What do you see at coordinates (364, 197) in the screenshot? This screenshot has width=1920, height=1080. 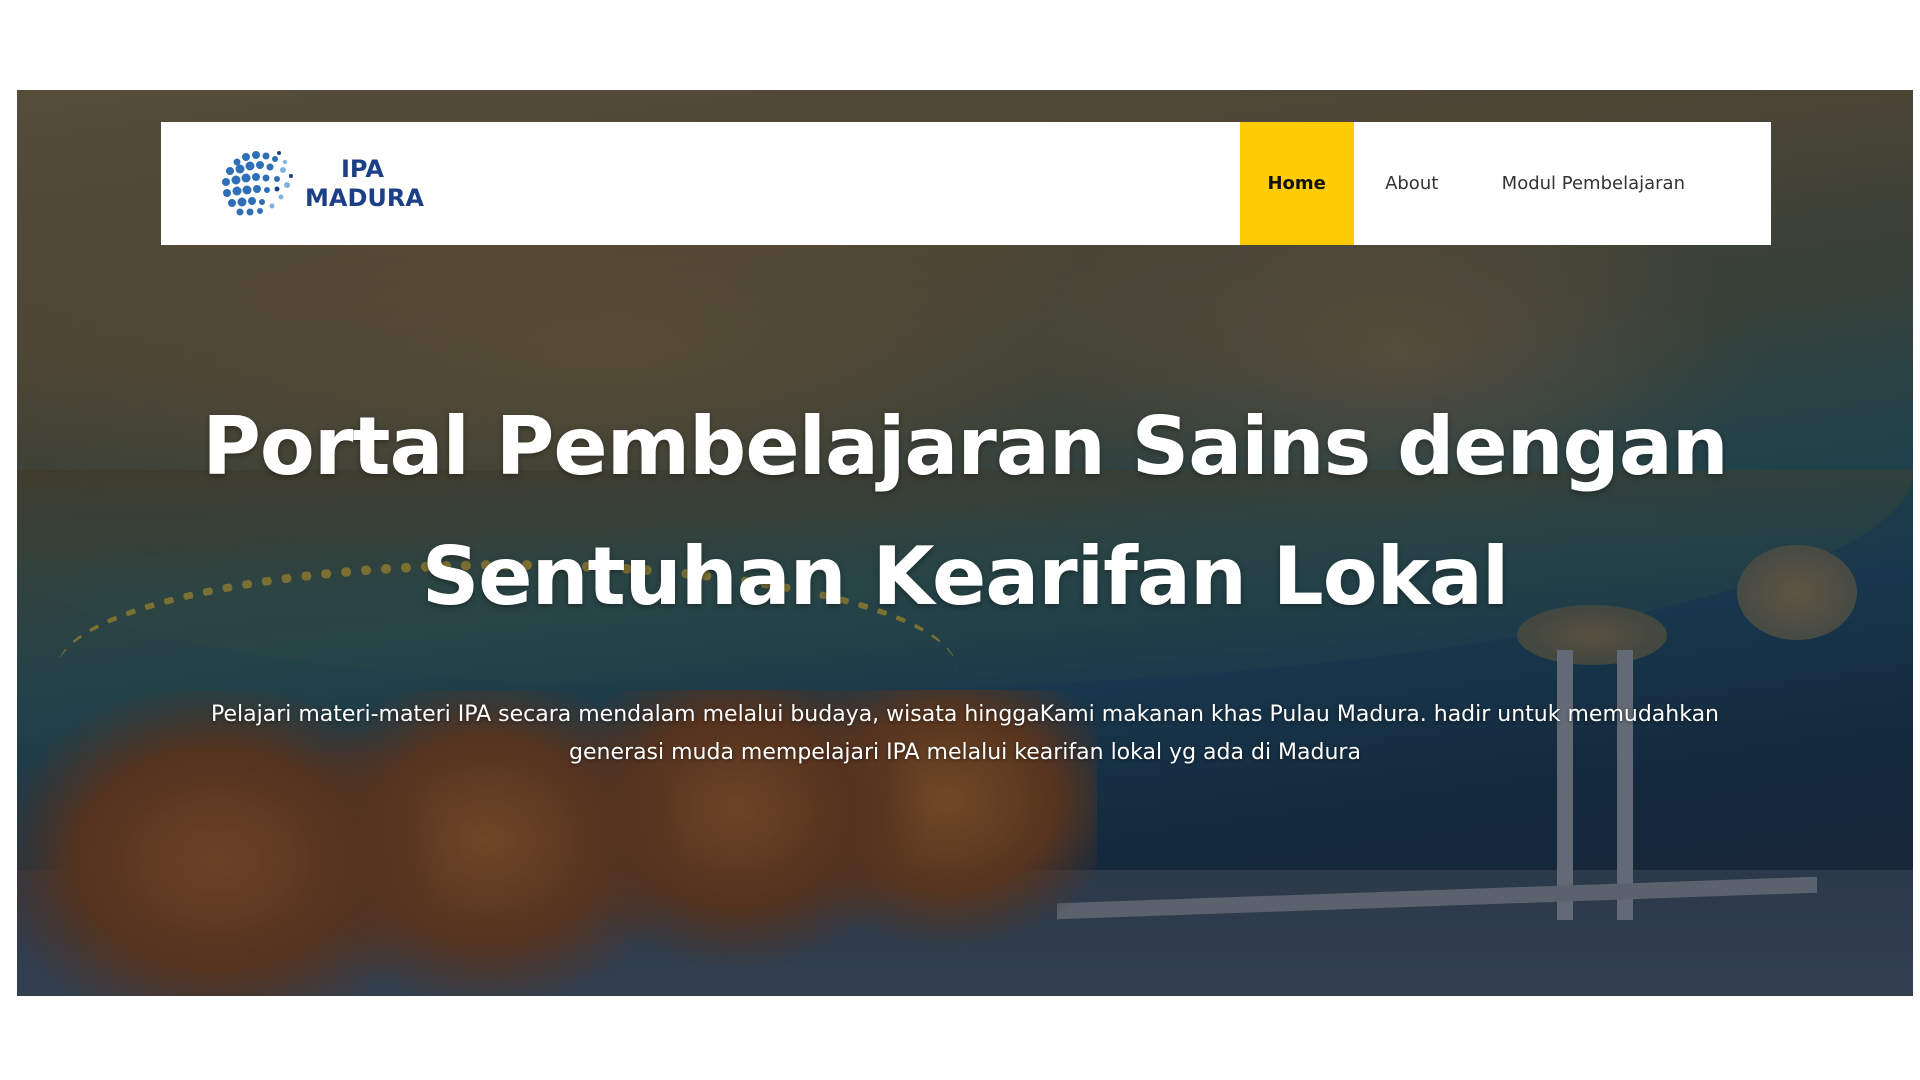 I see `brand-title-madura: MADURA` at bounding box center [364, 197].